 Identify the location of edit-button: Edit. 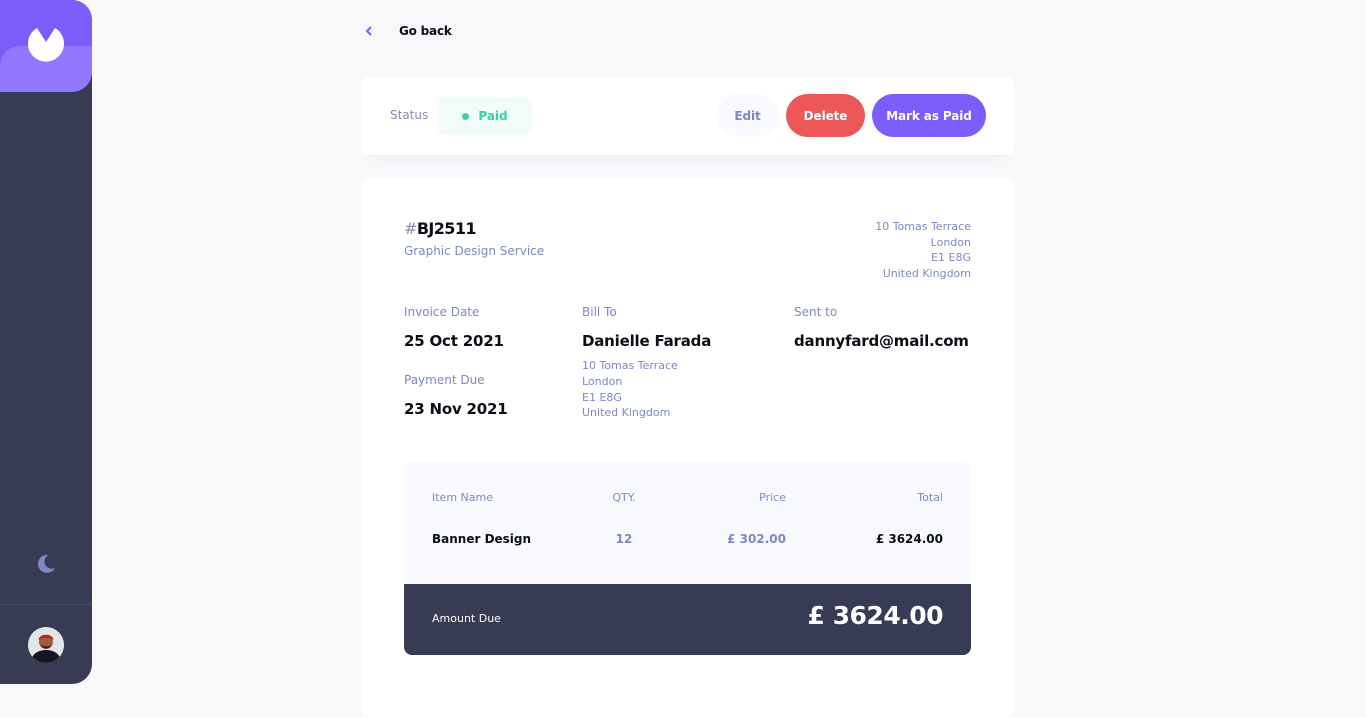
(747, 115).